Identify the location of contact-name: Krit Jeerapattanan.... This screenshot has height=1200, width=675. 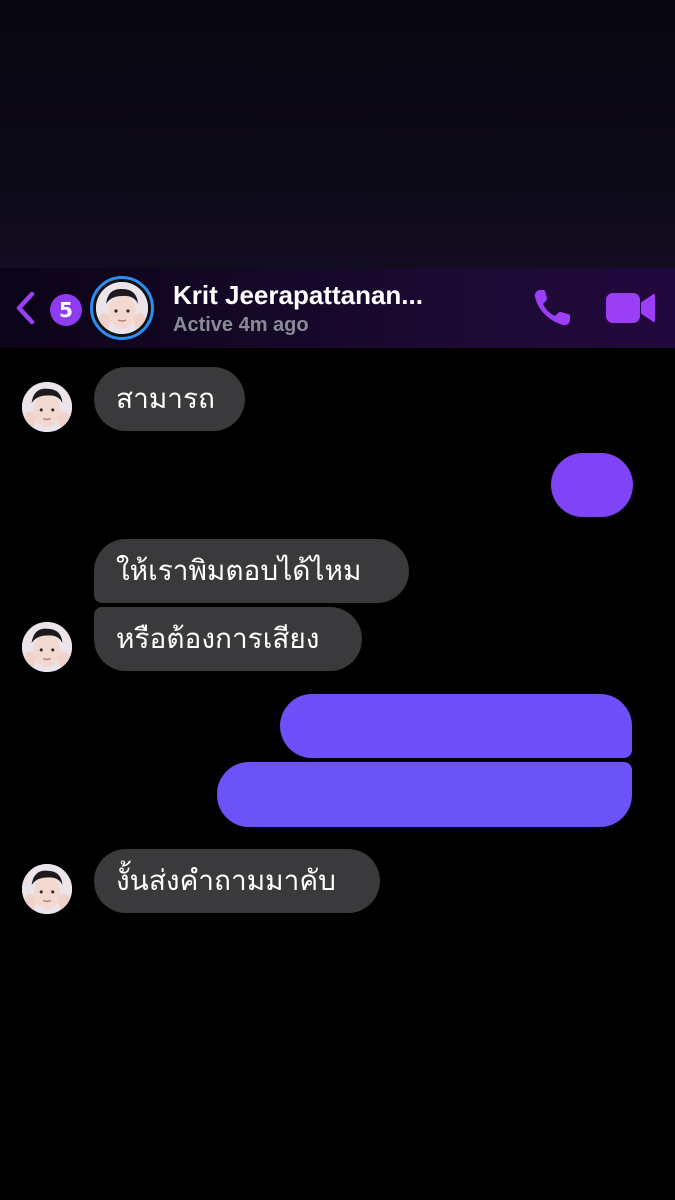
(343, 295).